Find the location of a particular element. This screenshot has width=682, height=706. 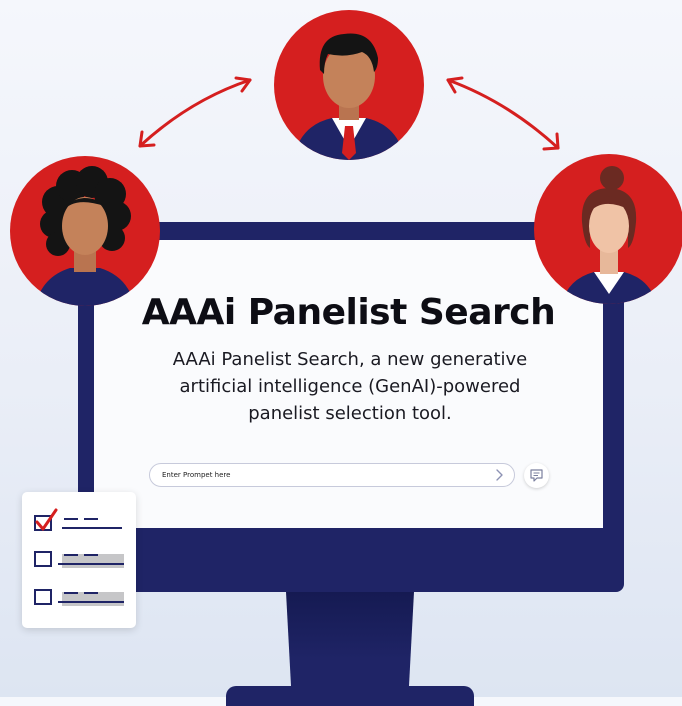

chat-button is located at coordinates (536, 475).